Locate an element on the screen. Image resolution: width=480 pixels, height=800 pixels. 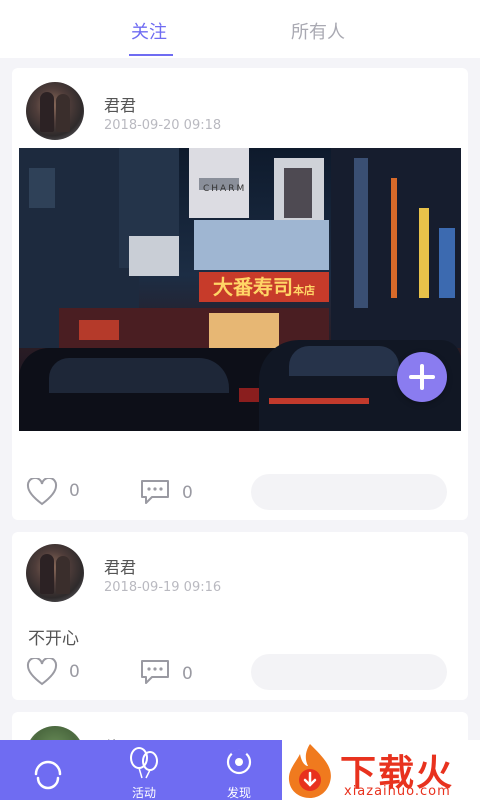
shop-sign-text: 大番寿司 is located at coordinates (253, 287).